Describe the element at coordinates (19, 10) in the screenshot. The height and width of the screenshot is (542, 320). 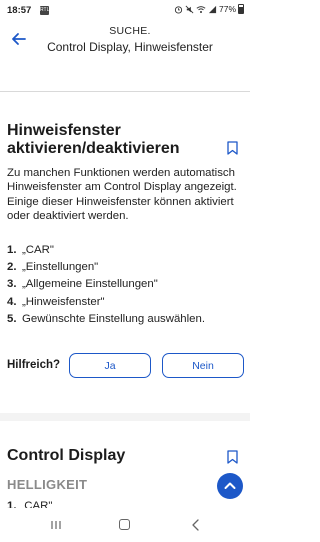
I see `status-time: 18:57` at that location.